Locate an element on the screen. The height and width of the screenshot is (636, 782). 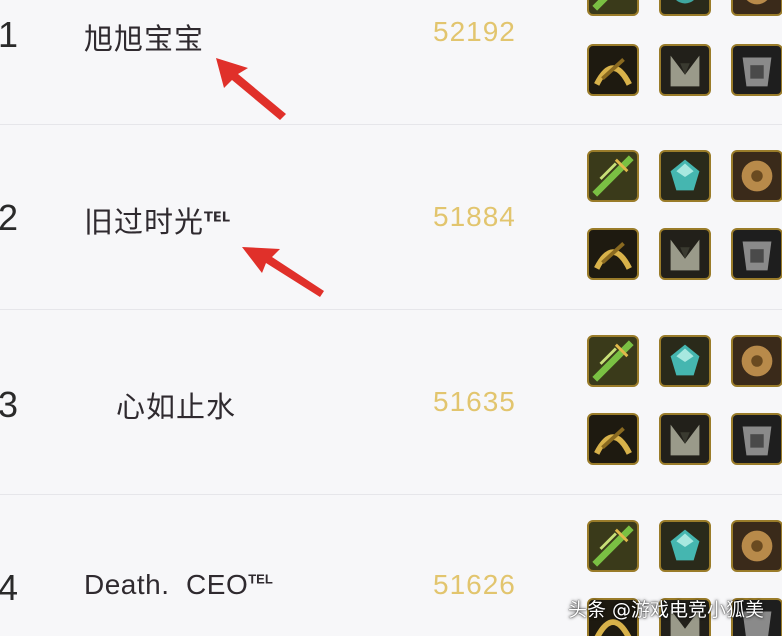
rank-number: 3 is located at coordinates (9, 404).